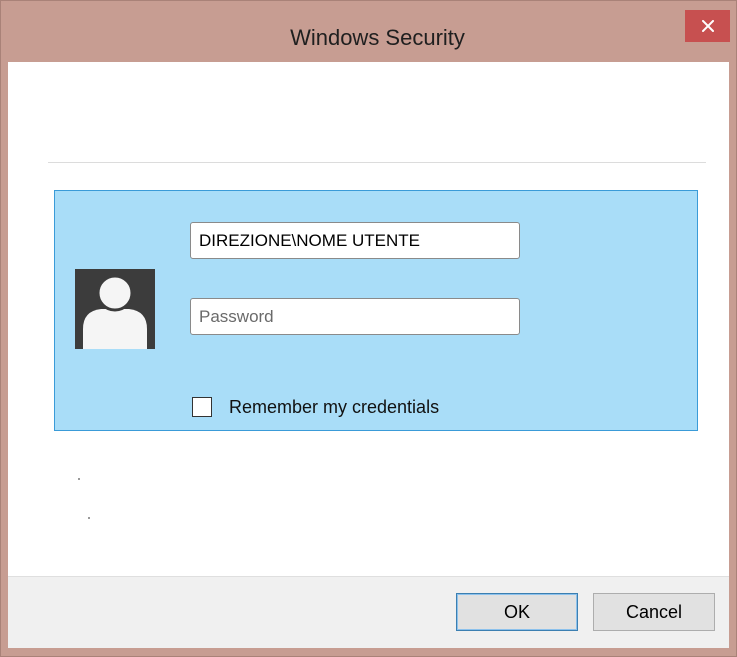  Describe the element at coordinates (202, 407) in the screenshot. I see `remember-checkbox` at that location.